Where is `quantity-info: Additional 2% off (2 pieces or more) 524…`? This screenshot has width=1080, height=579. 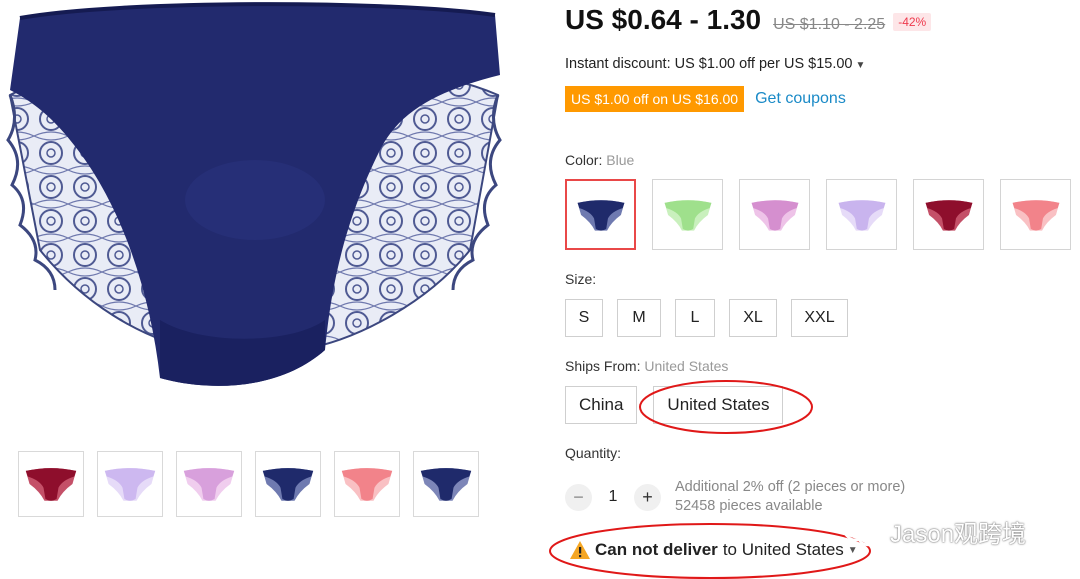 quantity-info: Additional 2% off (2 pieces or more) 524… is located at coordinates (790, 497).